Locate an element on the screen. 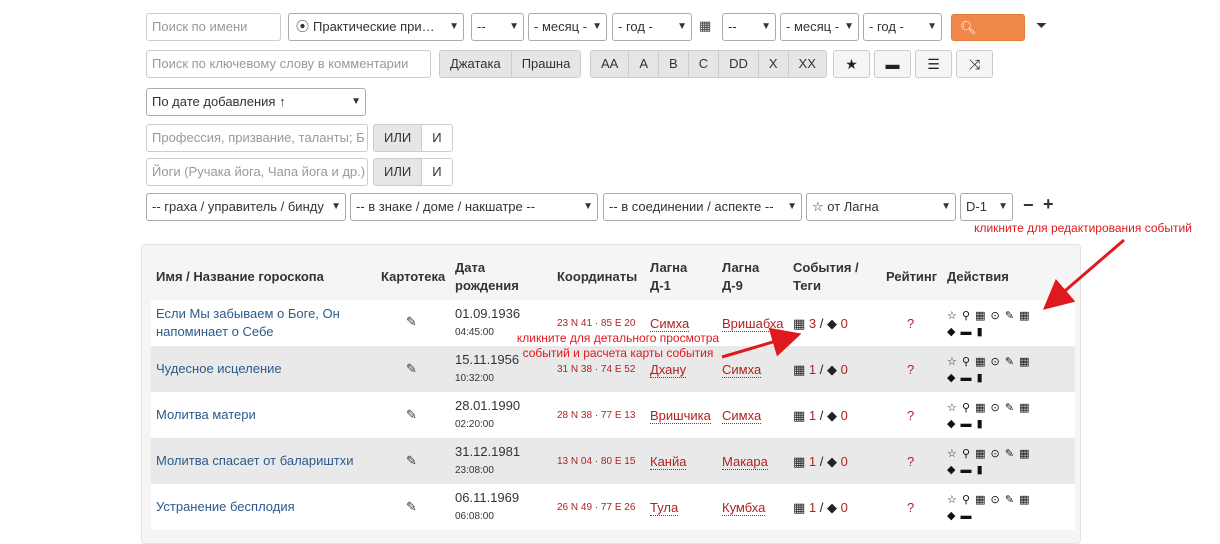 The width and height of the screenshot is (1220, 544). annotation-arrows is located at coordinates (923, 298).